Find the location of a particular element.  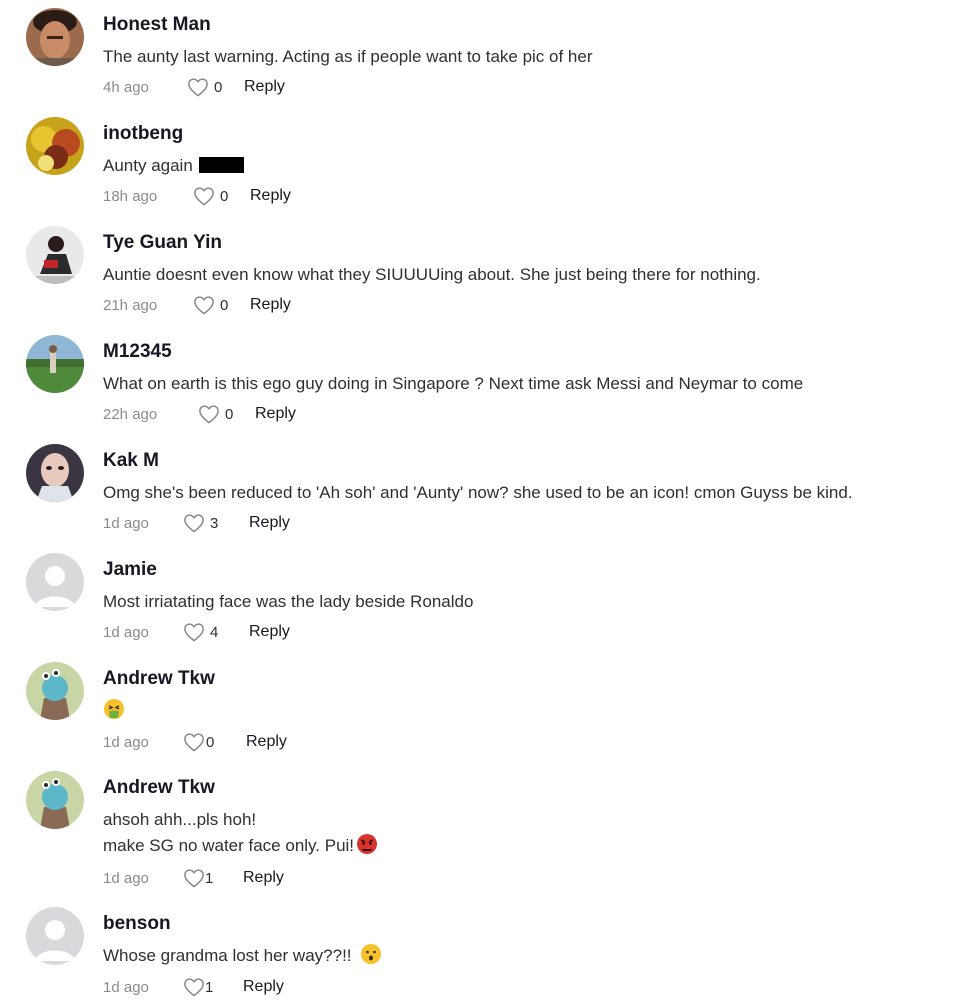

comment-text-line: ahsoh ahh...pls hoh! is located at coordinates (180, 819).